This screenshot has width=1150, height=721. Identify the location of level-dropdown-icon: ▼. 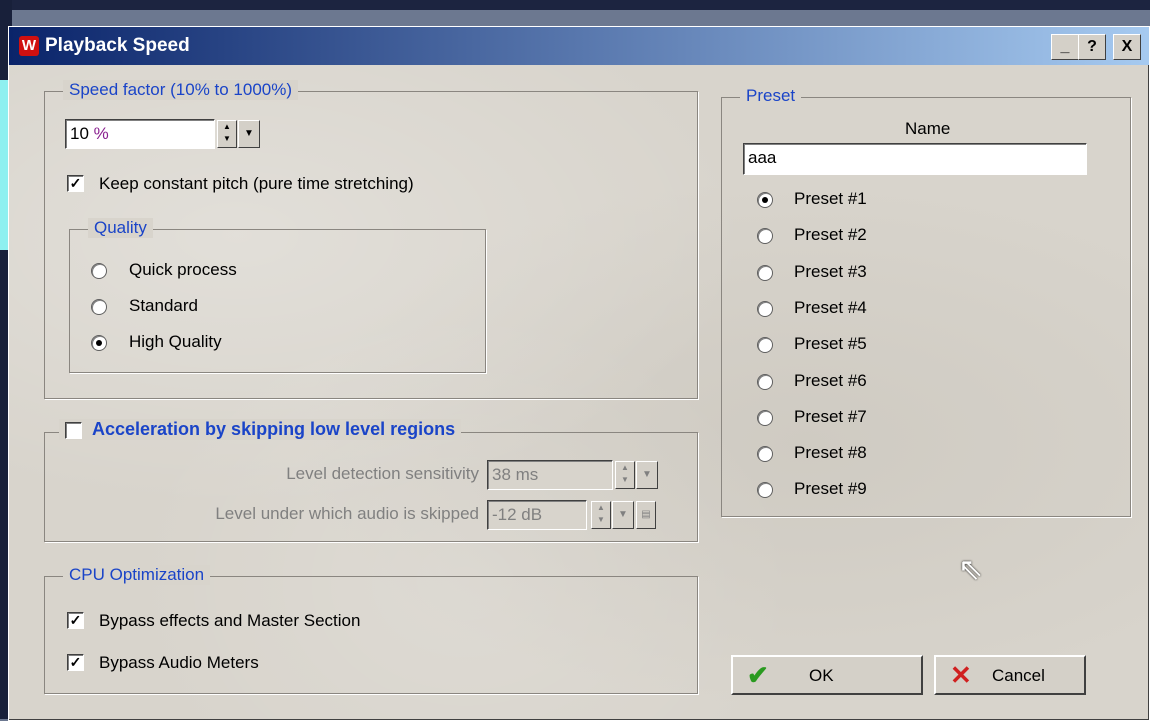
(623, 515).